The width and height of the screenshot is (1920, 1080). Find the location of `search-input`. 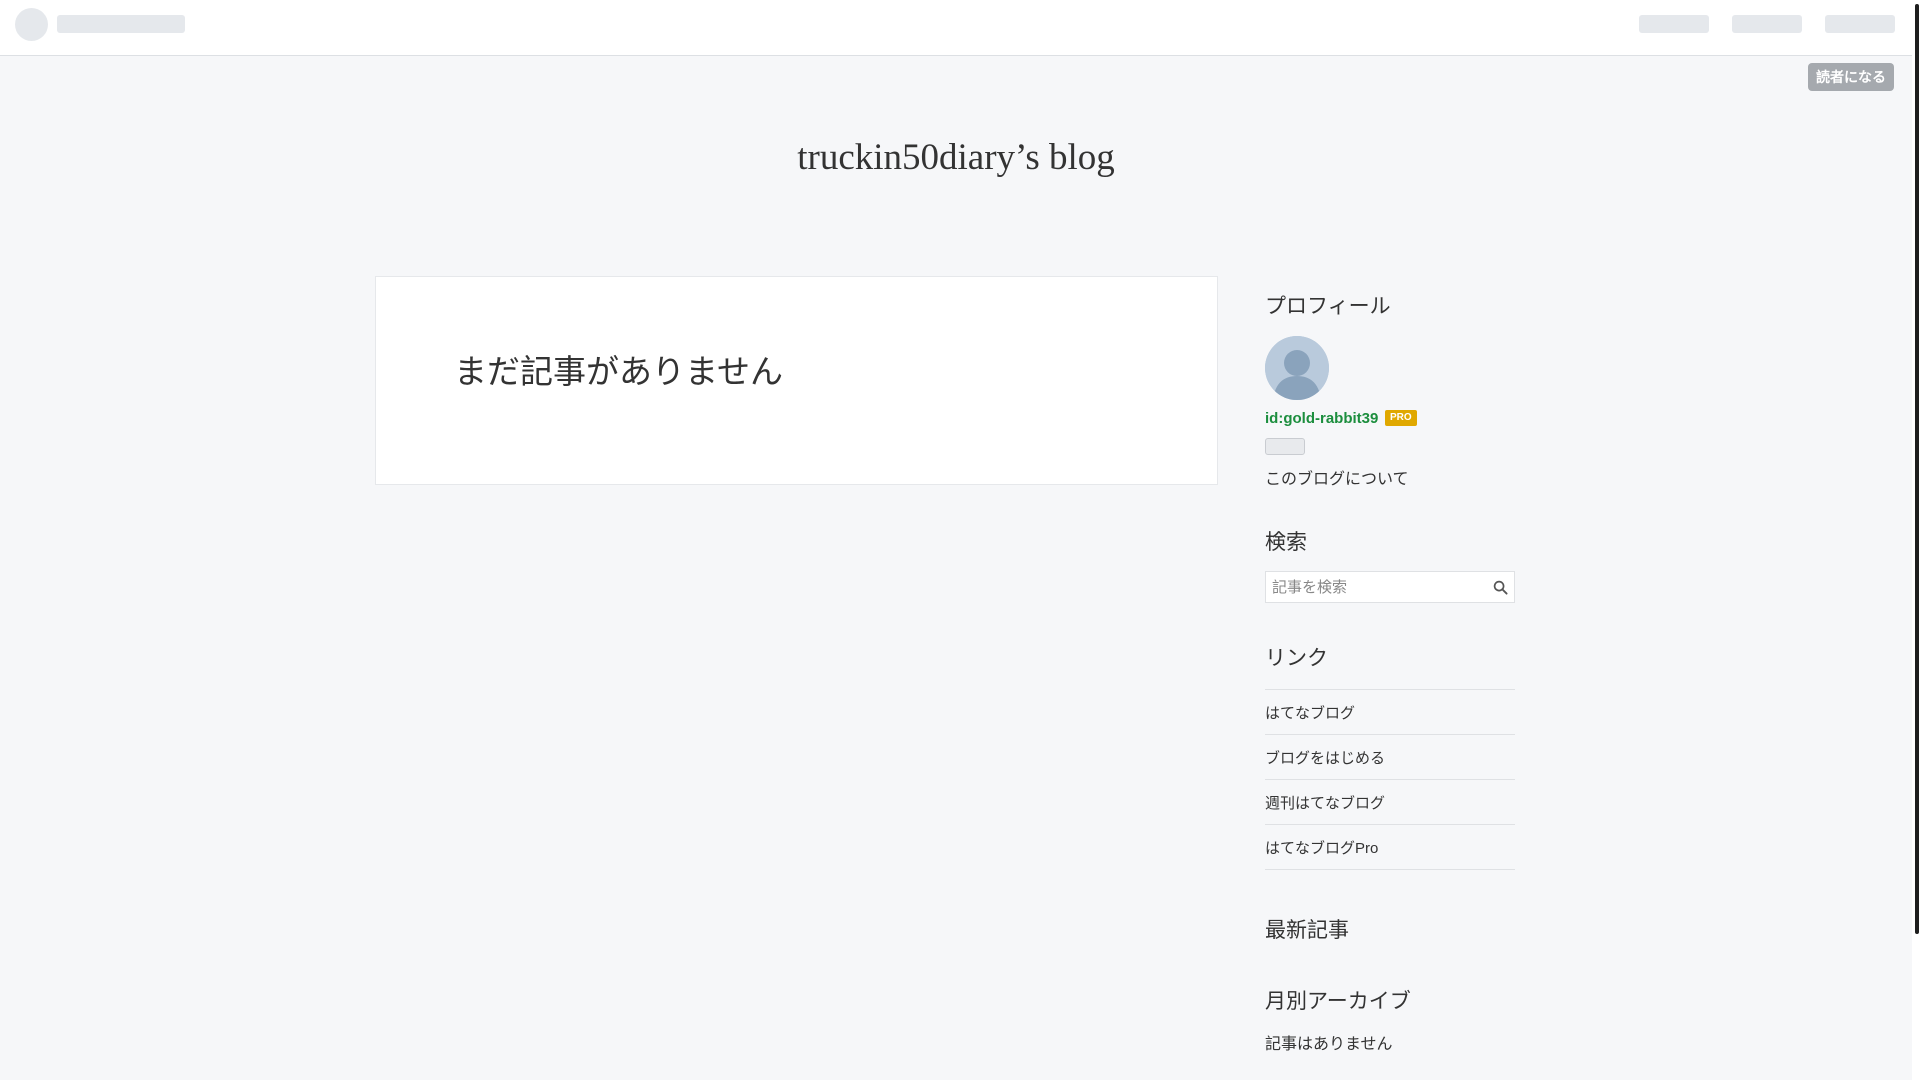

search-input is located at coordinates (1373, 587).